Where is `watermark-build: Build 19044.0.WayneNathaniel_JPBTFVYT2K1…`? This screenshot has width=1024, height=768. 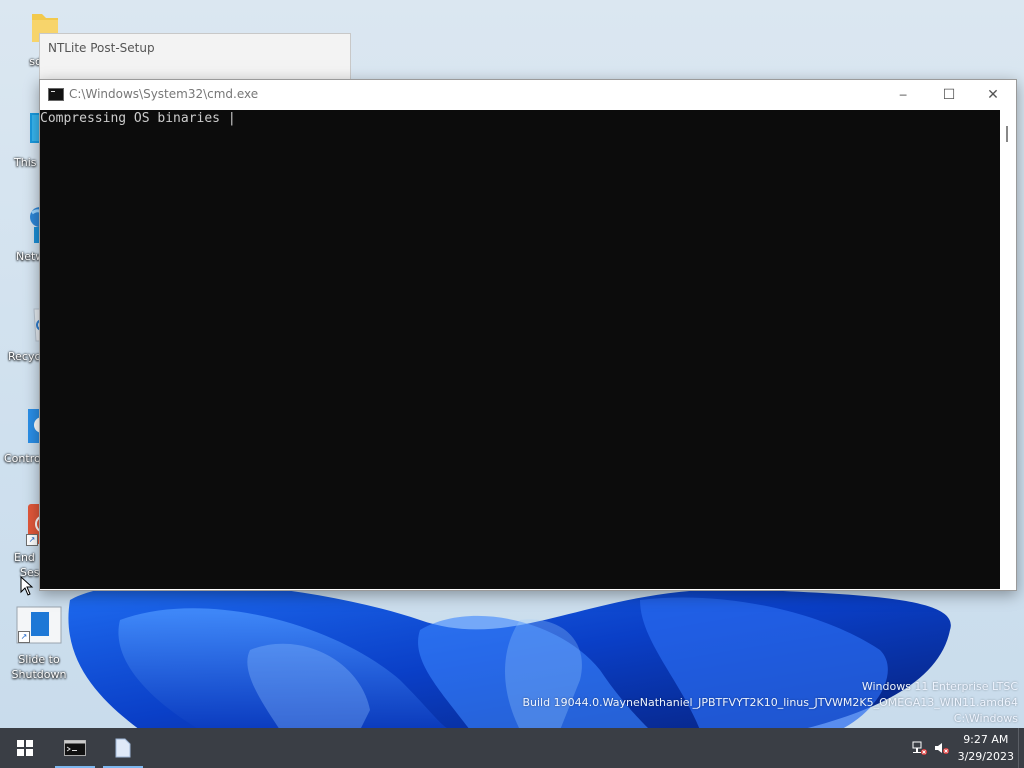 watermark-build: Build 19044.0.WayneNathaniel_JPBTFVYT2K1… is located at coordinates (770, 702).